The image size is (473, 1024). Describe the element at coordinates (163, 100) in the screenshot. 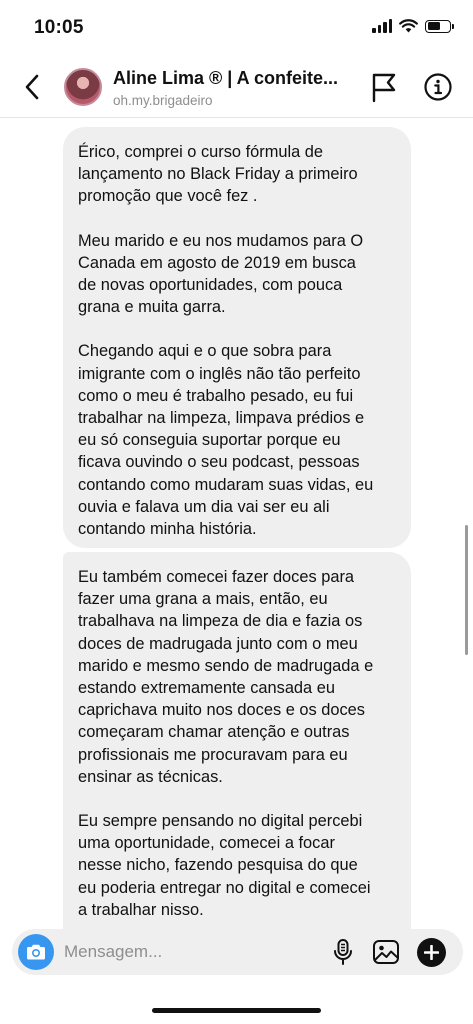

I see `contact-username: oh.my.brigadeiro` at that location.